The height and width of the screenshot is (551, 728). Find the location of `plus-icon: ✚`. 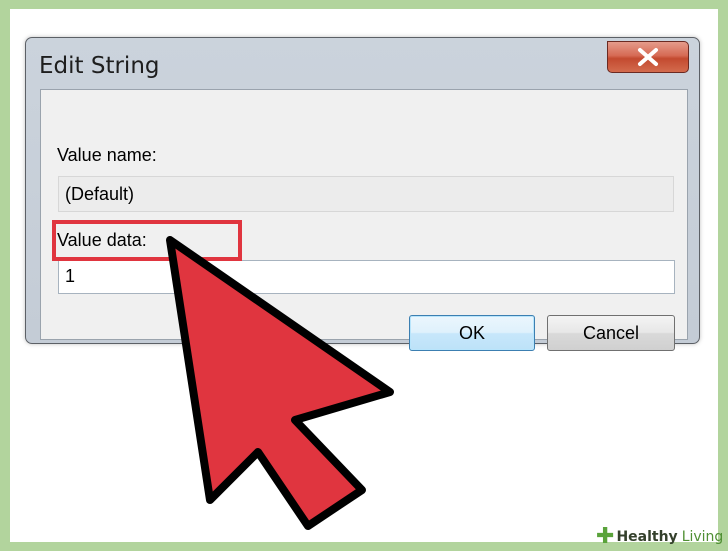

plus-icon: ✚ is located at coordinates (605, 536).